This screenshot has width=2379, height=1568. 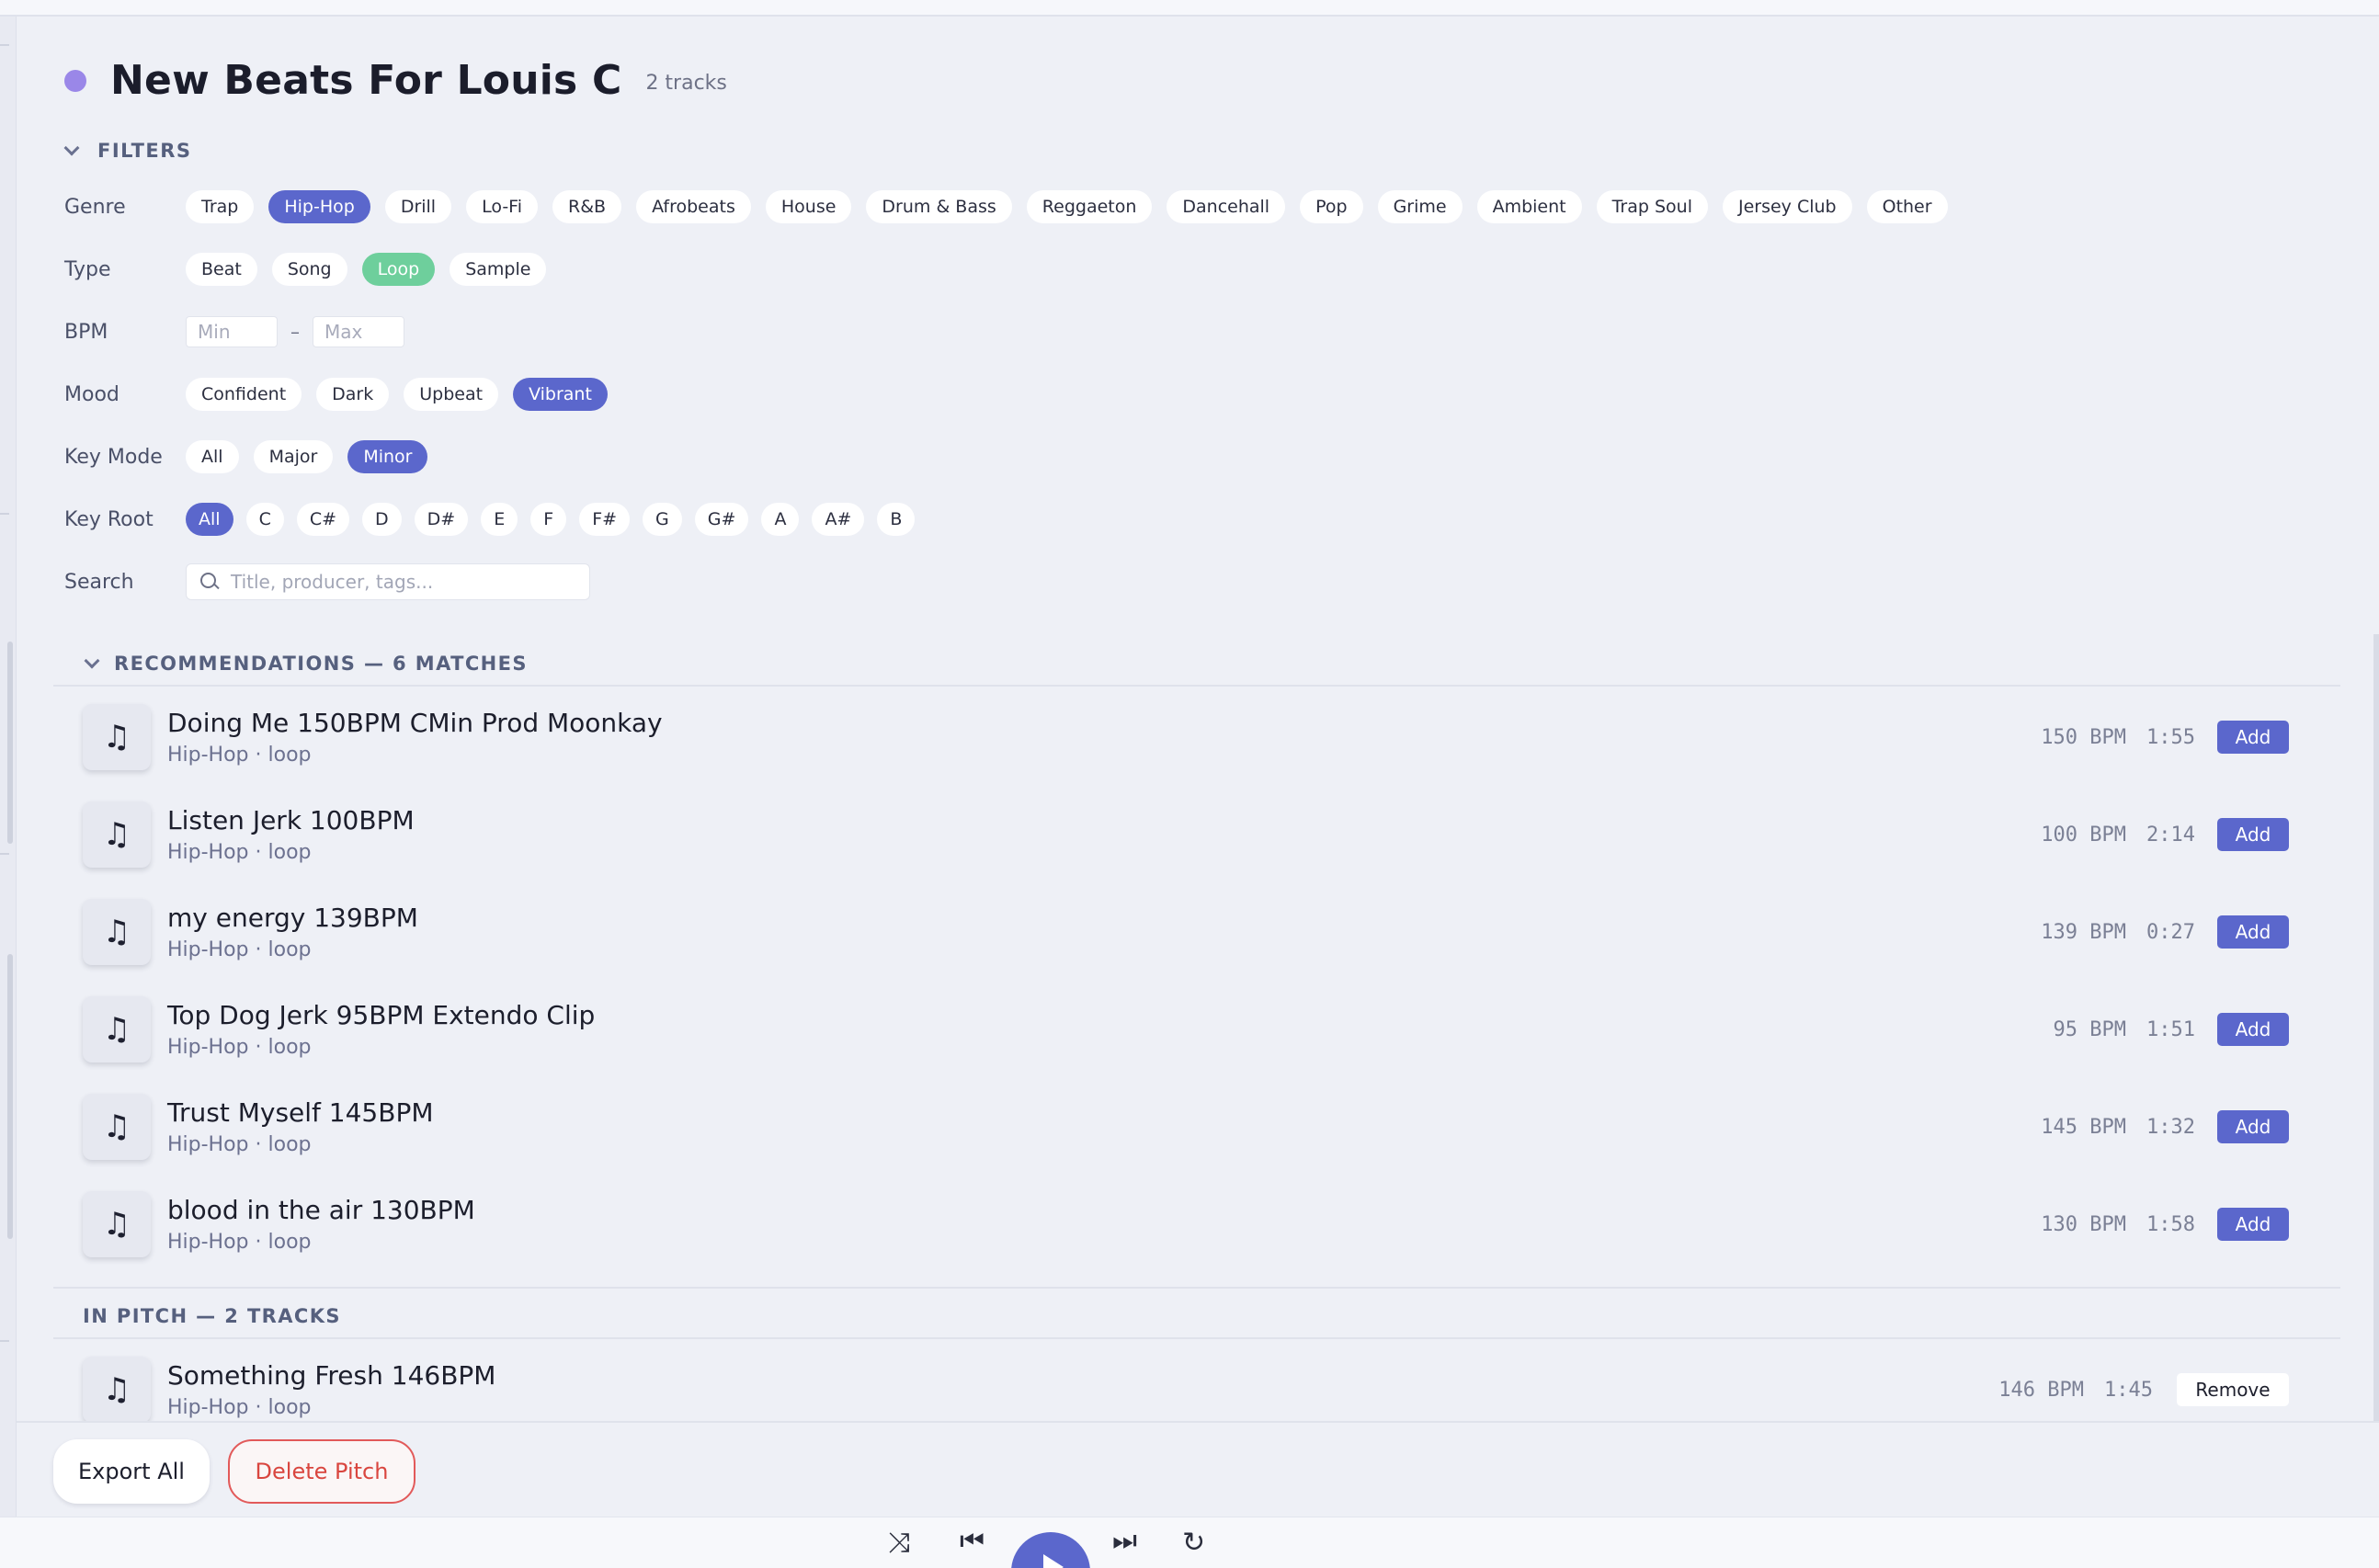 I want to click on delete-pitch-button: Delete Pitch, so click(x=321, y=1471).